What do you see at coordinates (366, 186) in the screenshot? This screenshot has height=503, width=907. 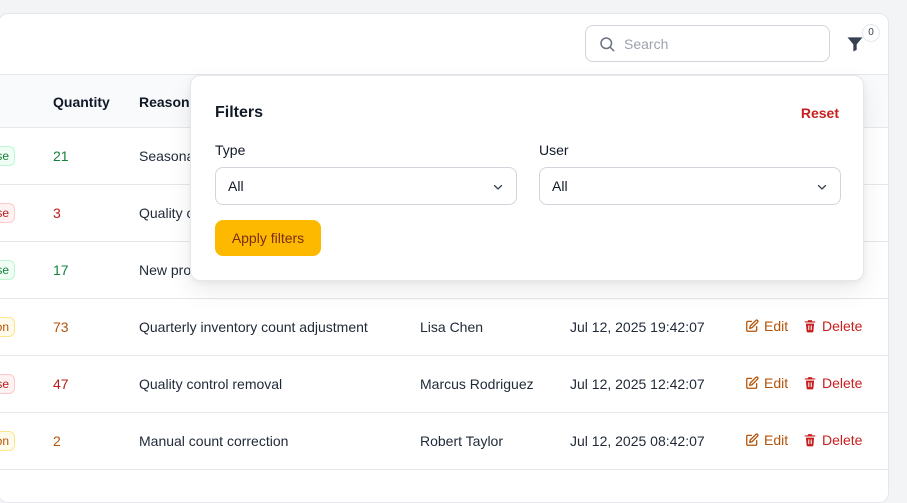 I see `type-filter-select: All` at bounding box center [366, 186].